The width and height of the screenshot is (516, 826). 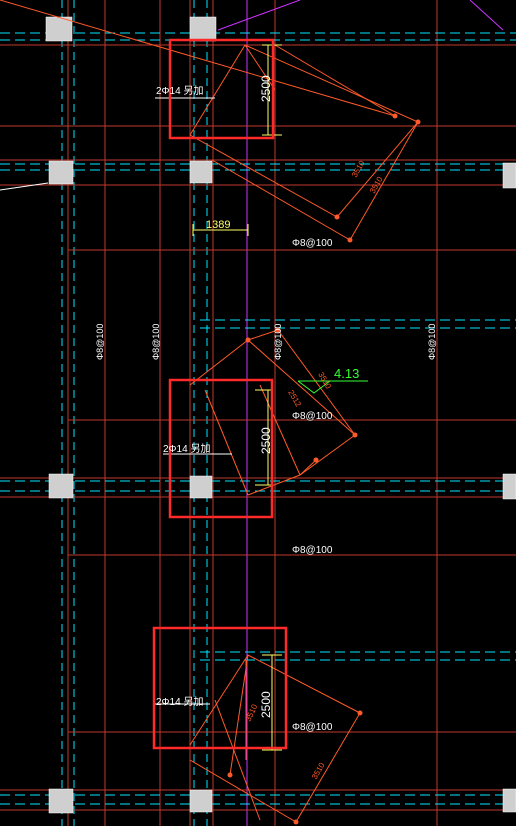 What do you see at coordinates (346, 373) in the screenshot?
I see `level-label: 4.13` at bounding box center [346, 373].